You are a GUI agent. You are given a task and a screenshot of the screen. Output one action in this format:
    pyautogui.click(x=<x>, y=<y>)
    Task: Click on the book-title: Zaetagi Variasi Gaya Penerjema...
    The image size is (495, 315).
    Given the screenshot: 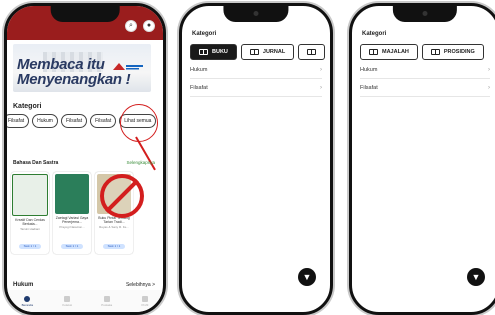 What is the action you would take?
    pyautogui.click(x=72, y=220)
    